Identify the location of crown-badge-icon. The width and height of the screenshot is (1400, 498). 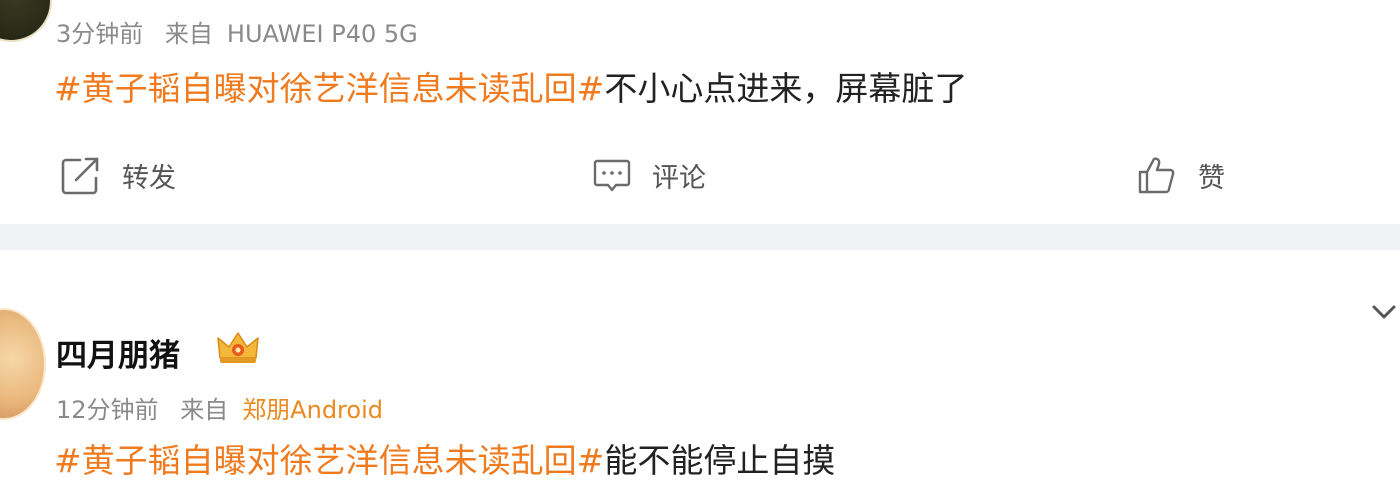
(238, 348).